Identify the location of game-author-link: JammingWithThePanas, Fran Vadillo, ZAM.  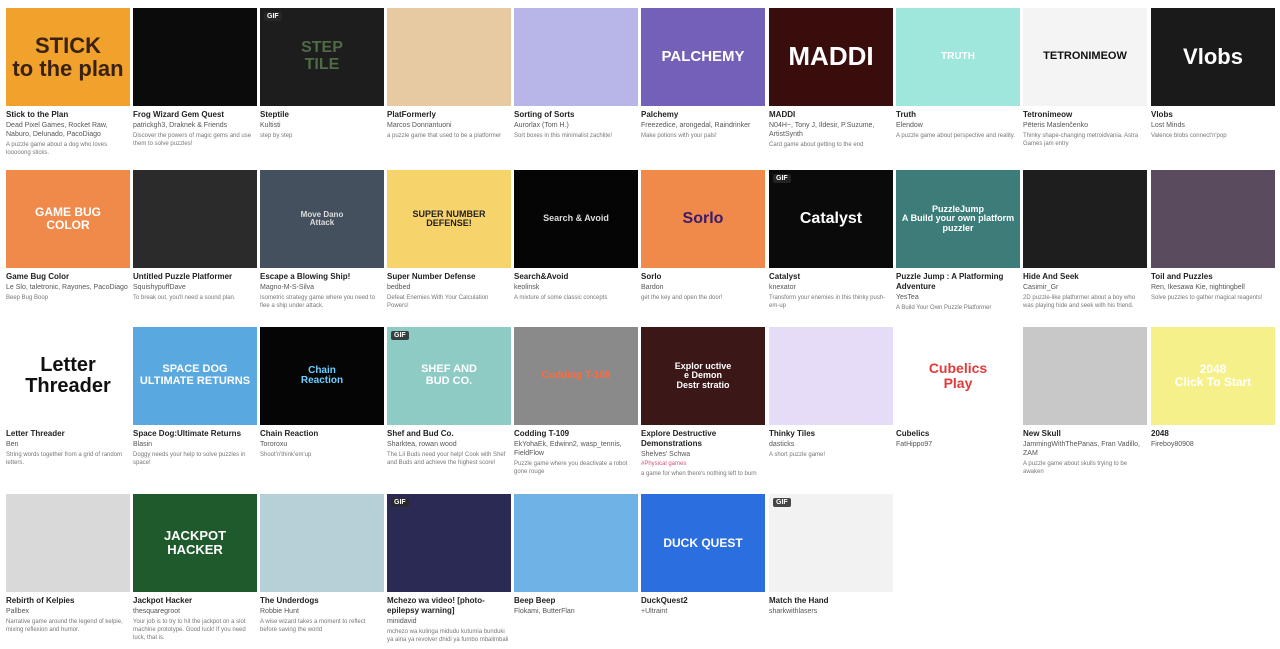
(1085, 449).